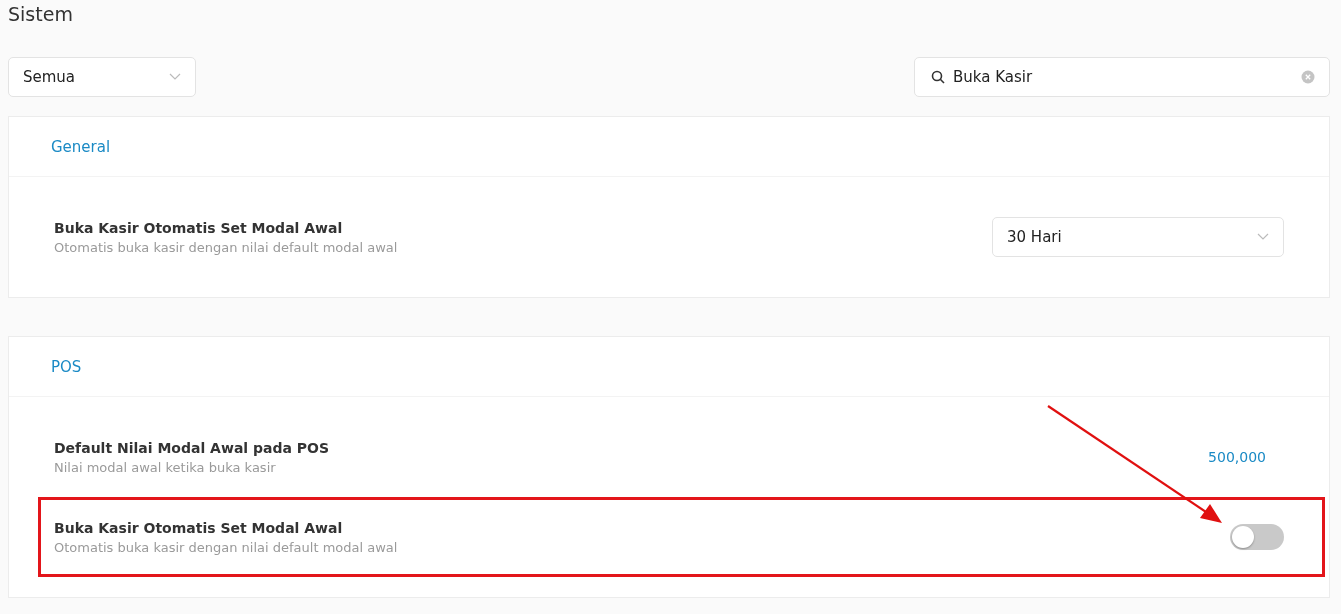 This screenshot has height=614, width=1341. What do you see at coordinates (81, 146) in the screenshot?
I see `section-title: General` at bounding box center [81, 146].